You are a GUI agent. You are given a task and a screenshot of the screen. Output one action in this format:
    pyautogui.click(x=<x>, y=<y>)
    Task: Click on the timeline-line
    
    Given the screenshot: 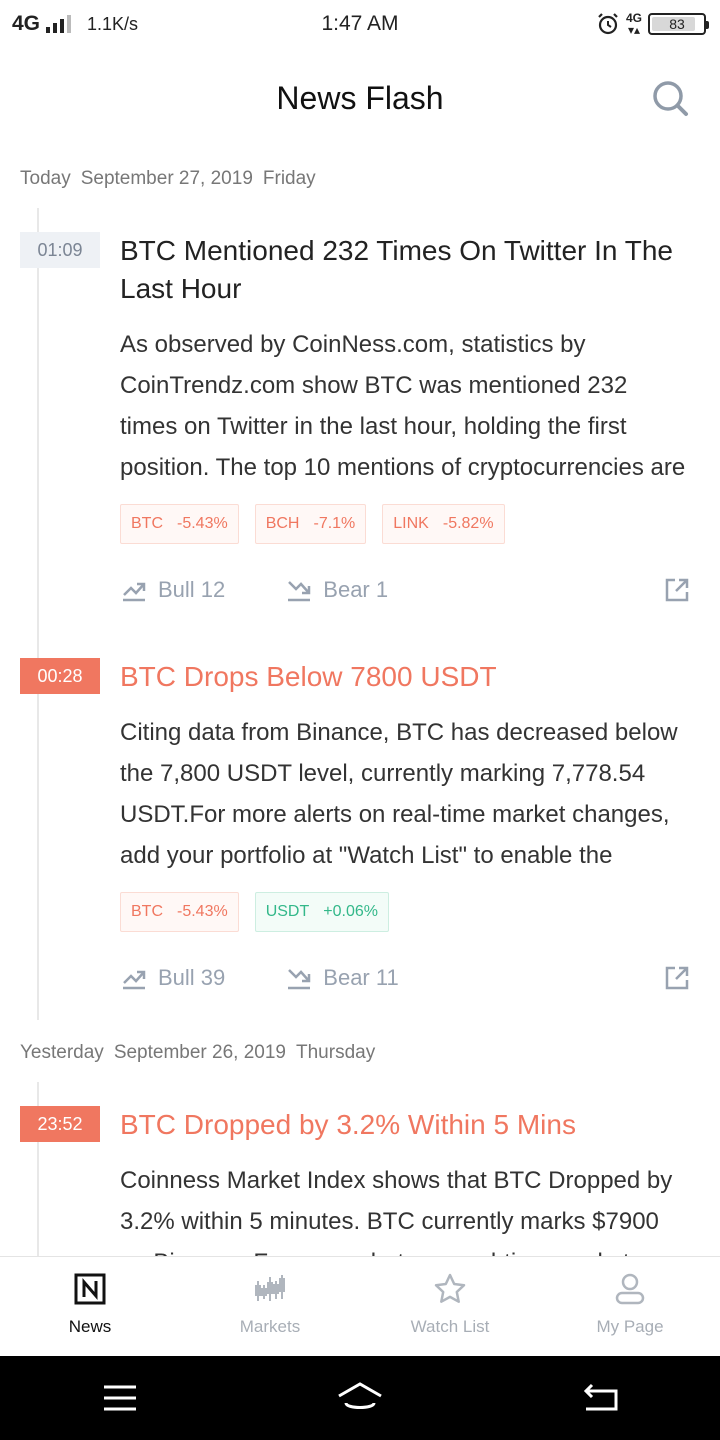 What is the action you would take?
    pyautogui.click(x=38, y=614)
    